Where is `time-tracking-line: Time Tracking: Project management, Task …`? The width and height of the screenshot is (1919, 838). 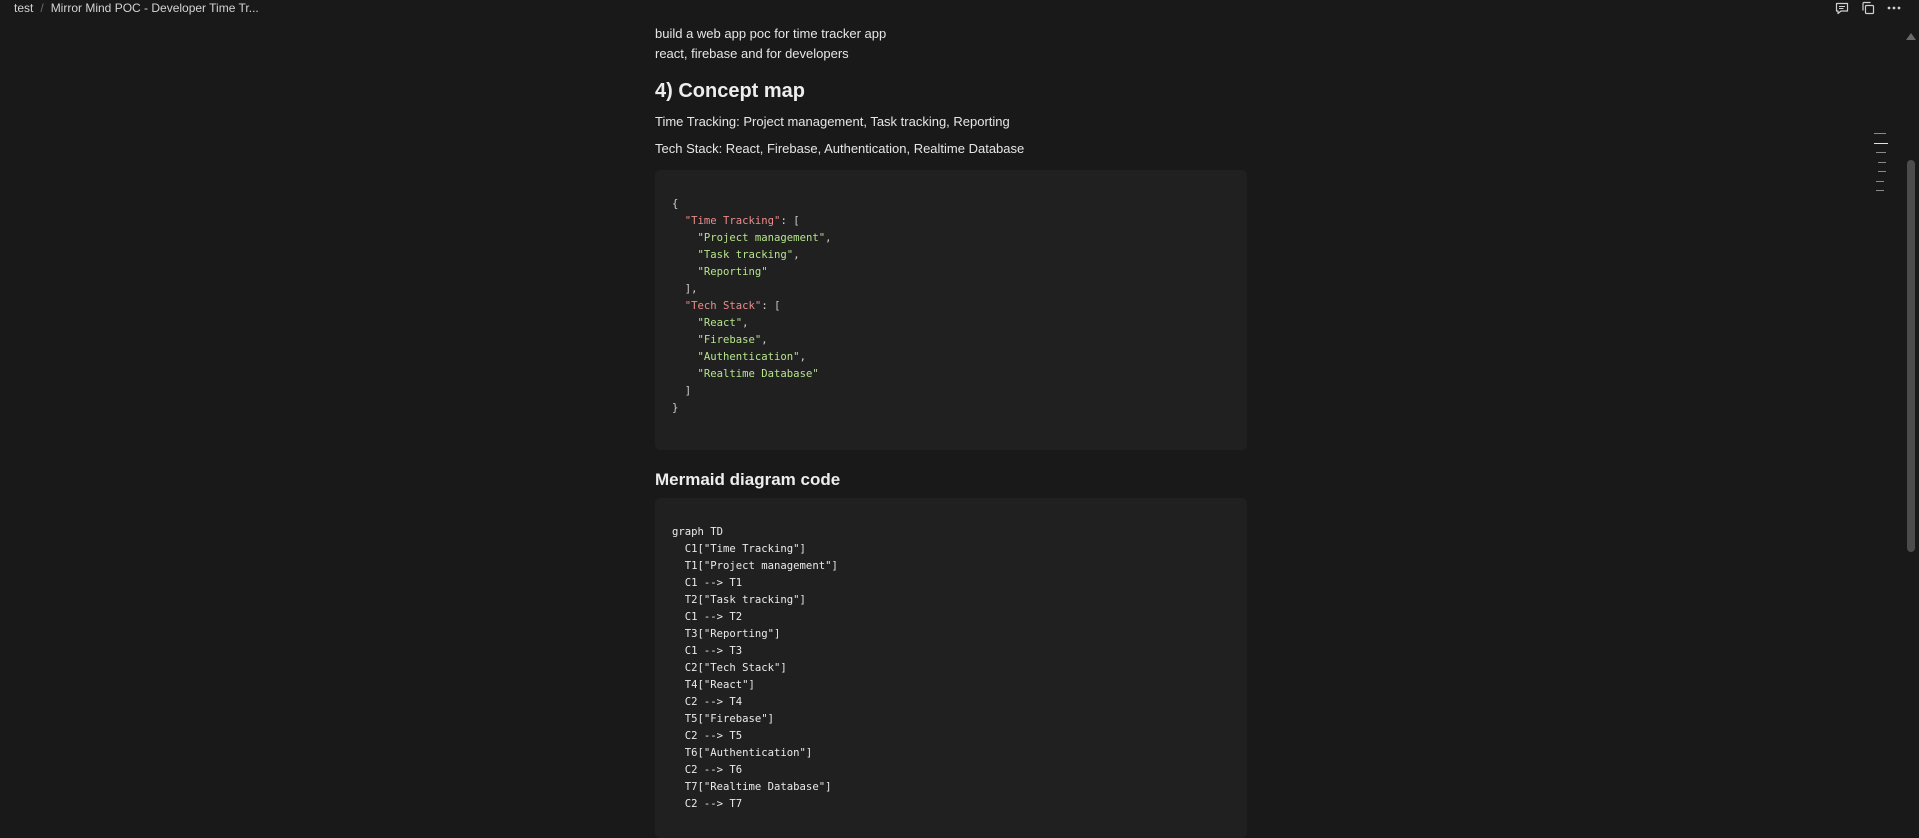 time-tracking-line: Time Tracking: Project management, Task … is located at coordinates (832, 121).